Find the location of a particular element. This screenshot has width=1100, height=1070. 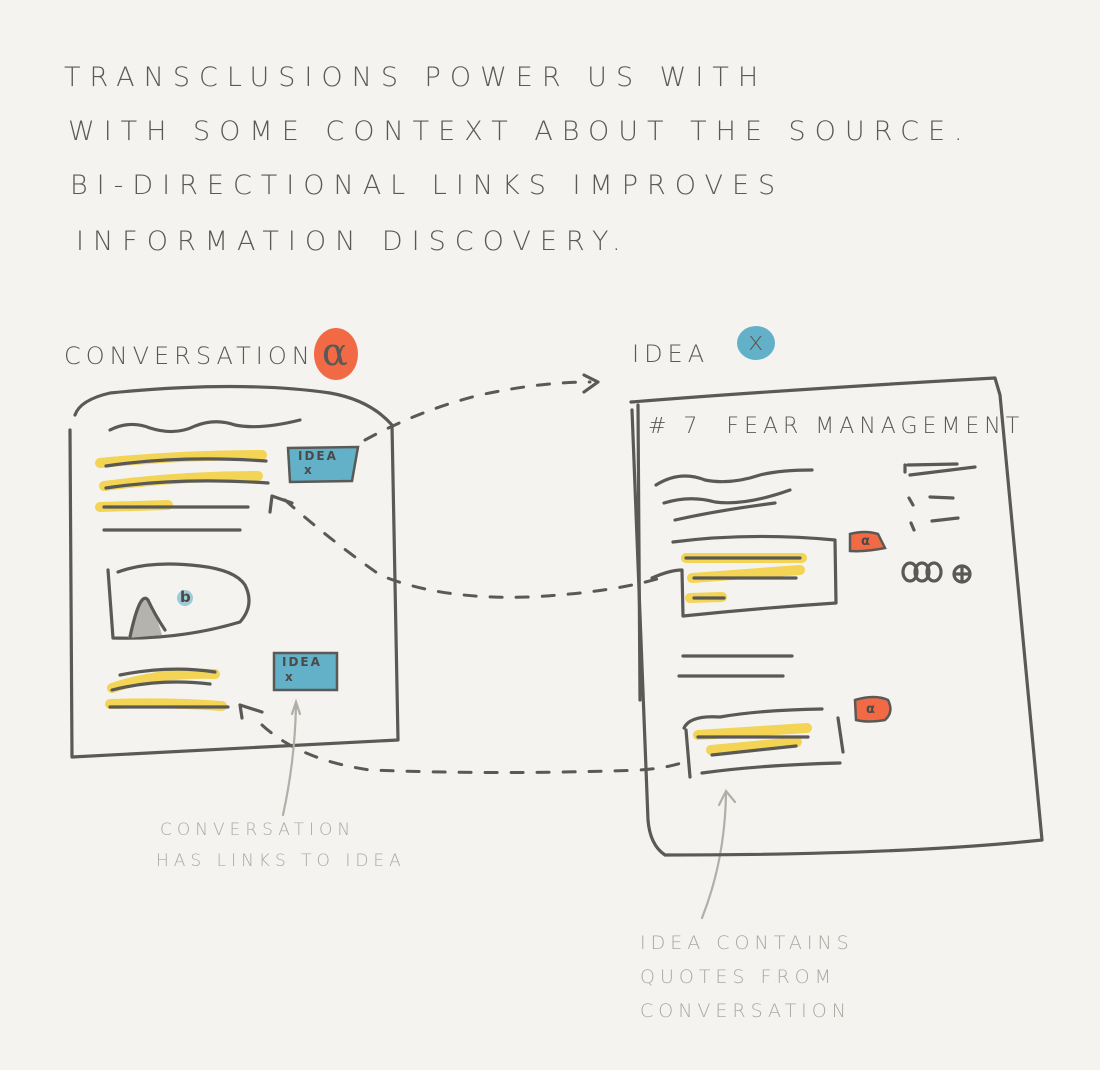

conversation-note: Conversation has links to idea is located at coordinates (281, 846).